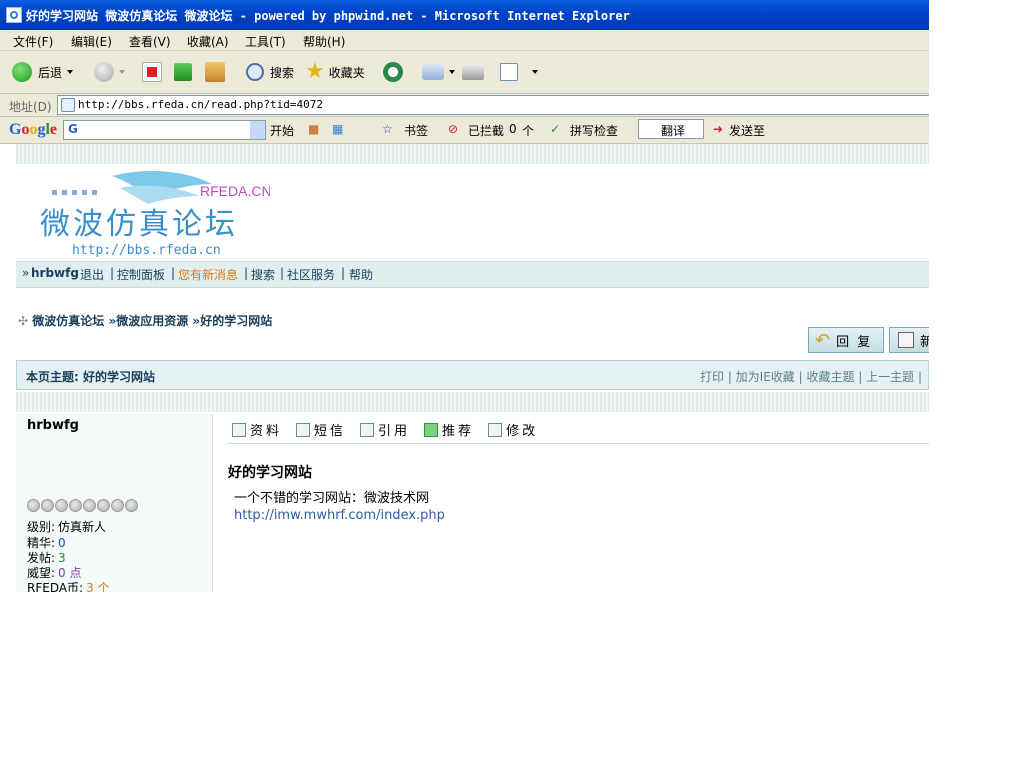 The height and width of the screenshot is (768, 1024). What do you see at coordinates (68, 586) in the screenshot?
I see `user-coin: RFEDA币: 3 个` at bounding box center [68, 586].